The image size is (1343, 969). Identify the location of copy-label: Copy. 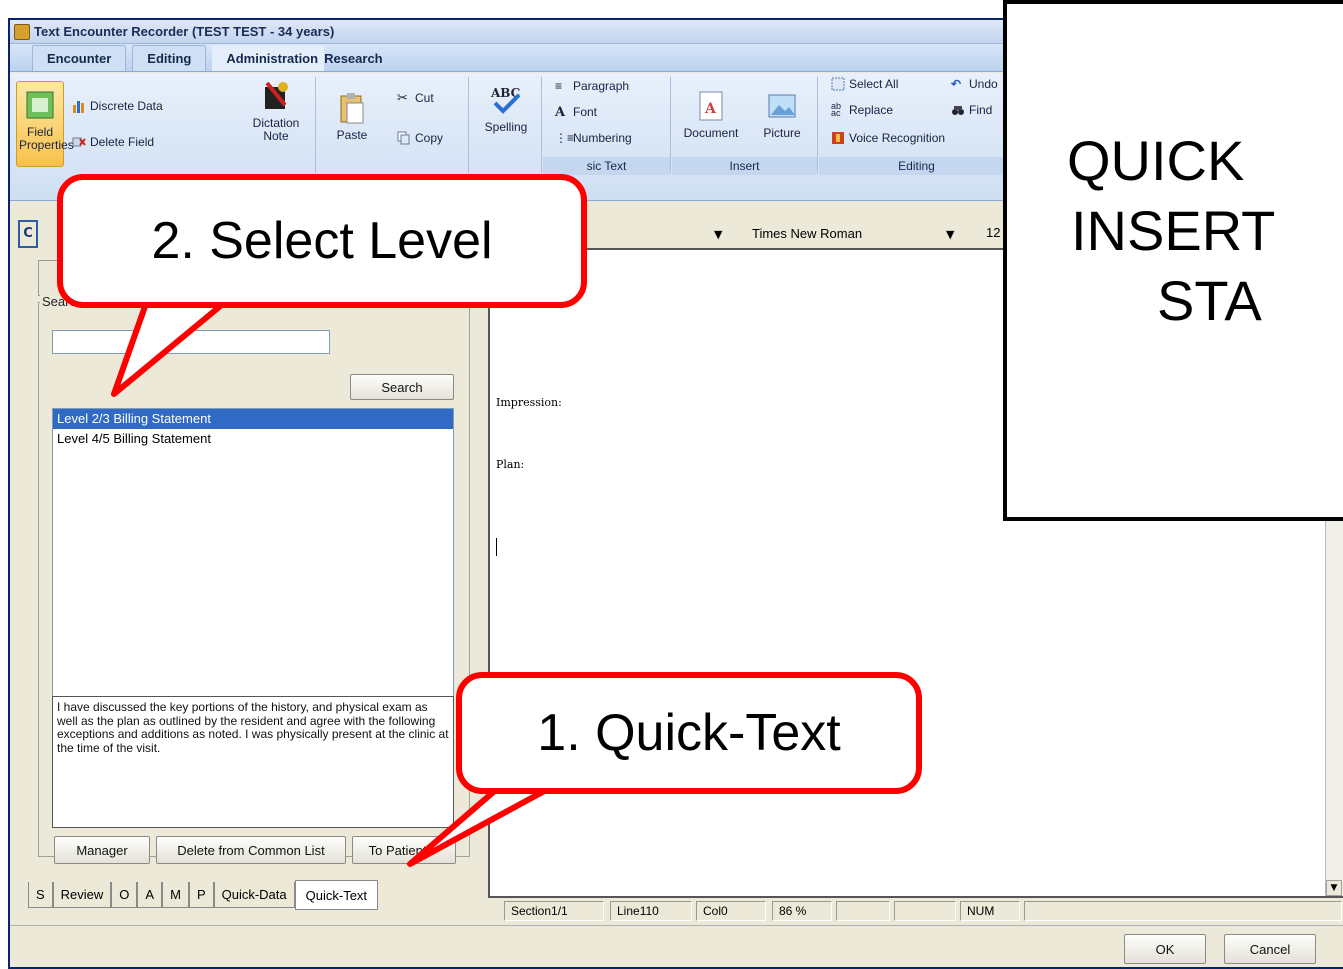
(429, 138).